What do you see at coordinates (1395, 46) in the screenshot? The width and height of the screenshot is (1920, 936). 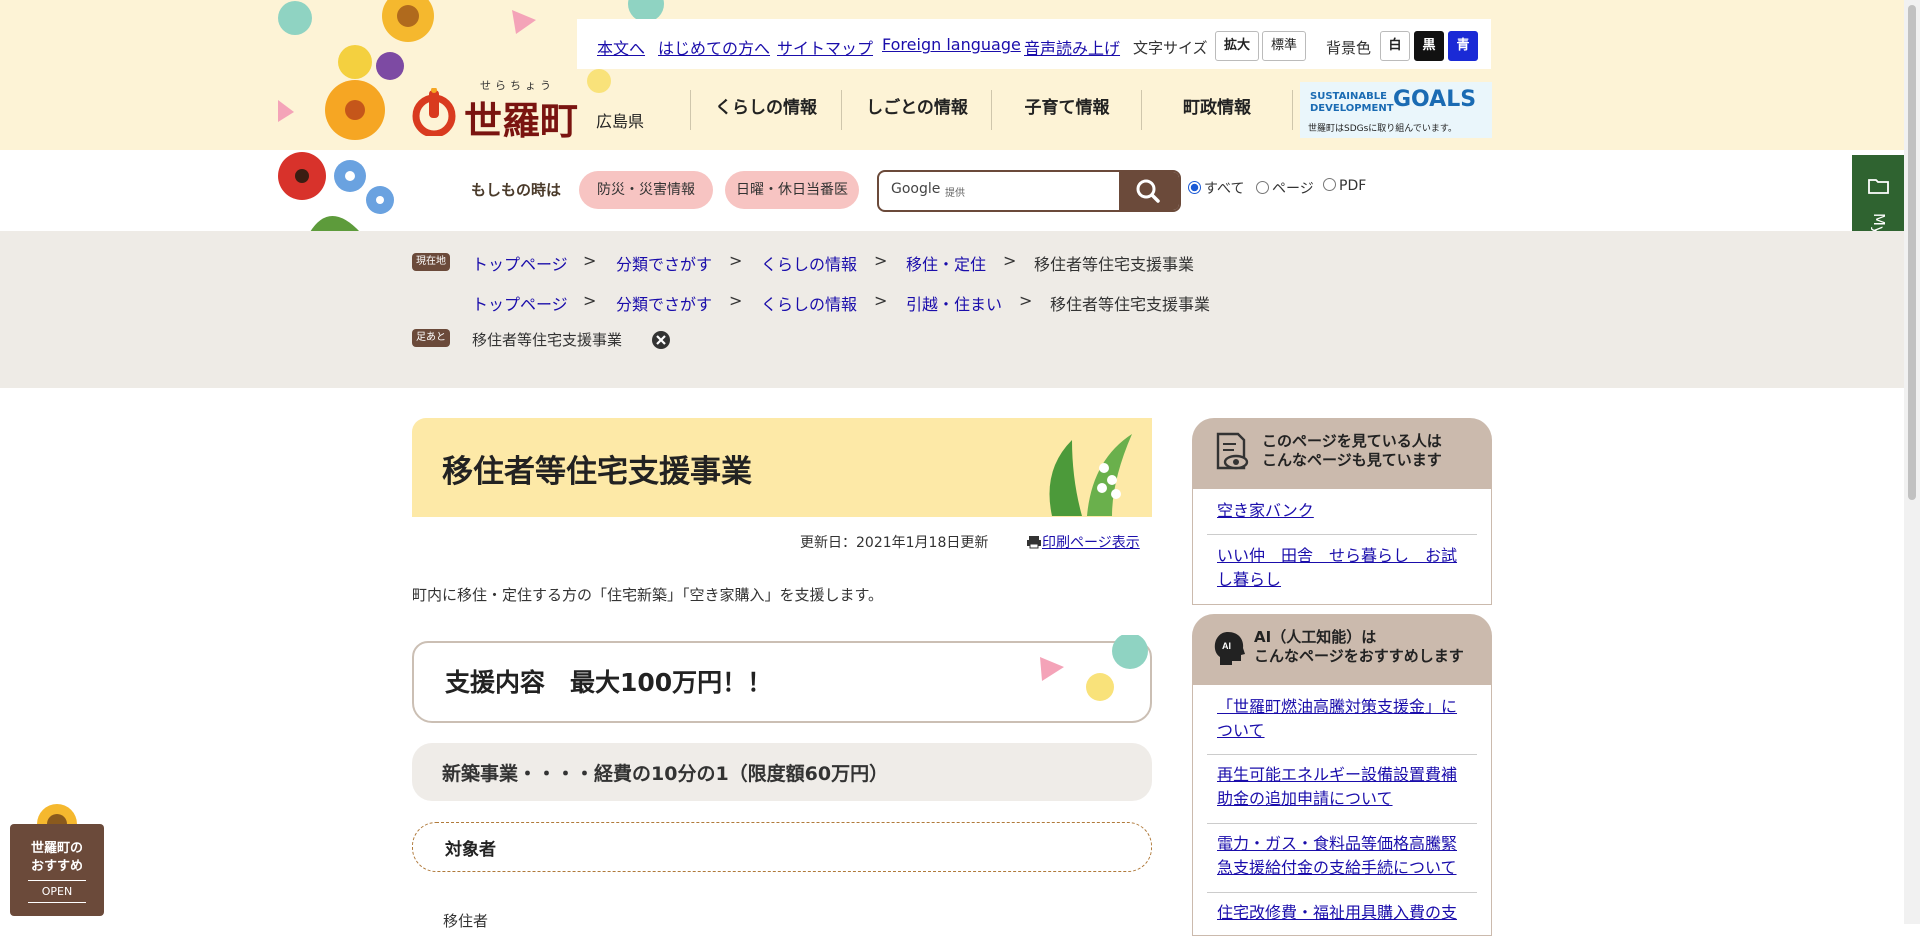 I see `bg-white-button: 白` at bounding box center [1395, 46].